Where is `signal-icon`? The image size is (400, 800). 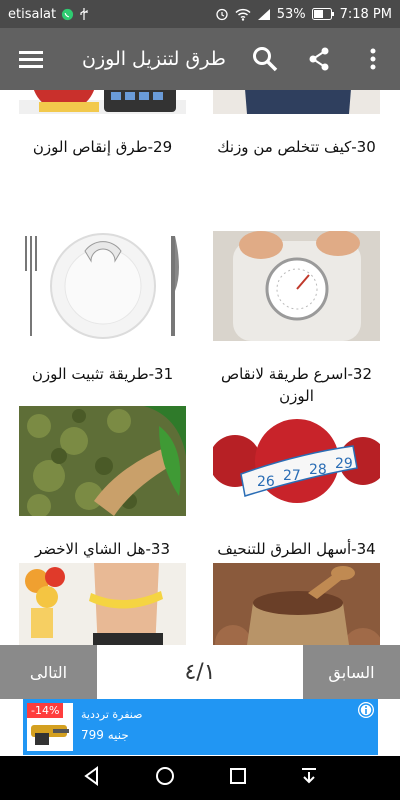 signal-icon is located at coordinates (264, 14).